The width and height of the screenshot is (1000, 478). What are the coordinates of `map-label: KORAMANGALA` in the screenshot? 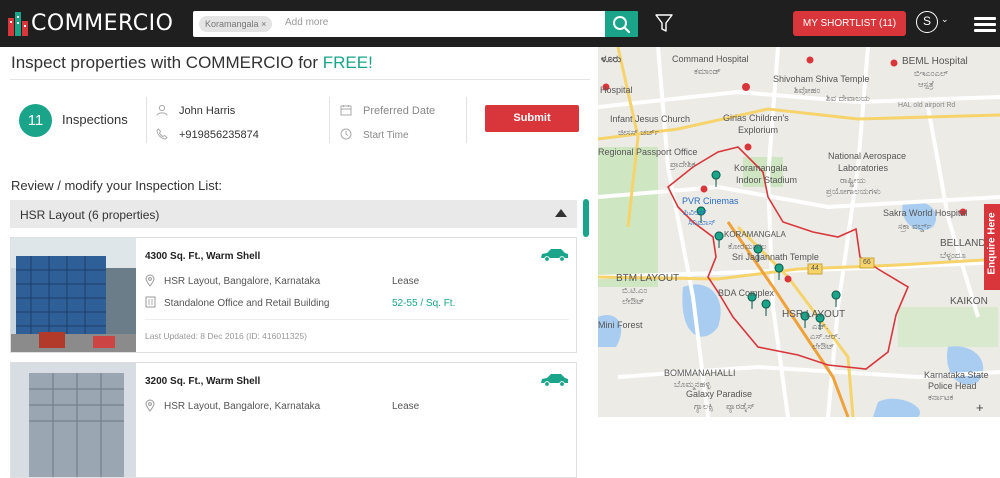 It's located at (755, 234).